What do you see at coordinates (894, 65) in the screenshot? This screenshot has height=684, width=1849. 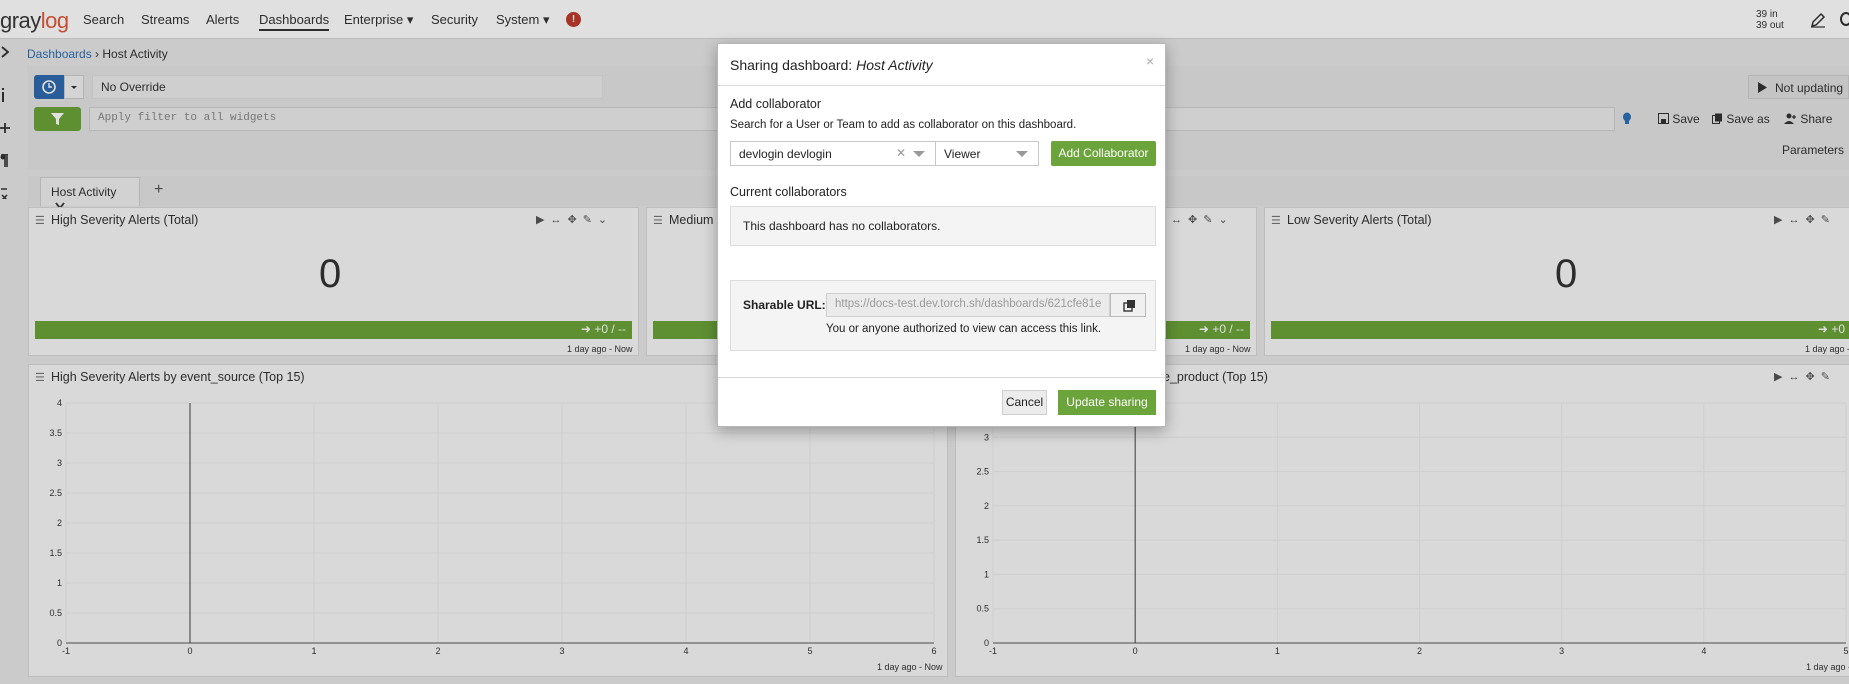 I see `modal-title-name: Host Activity` at bounding box center [894, 65].